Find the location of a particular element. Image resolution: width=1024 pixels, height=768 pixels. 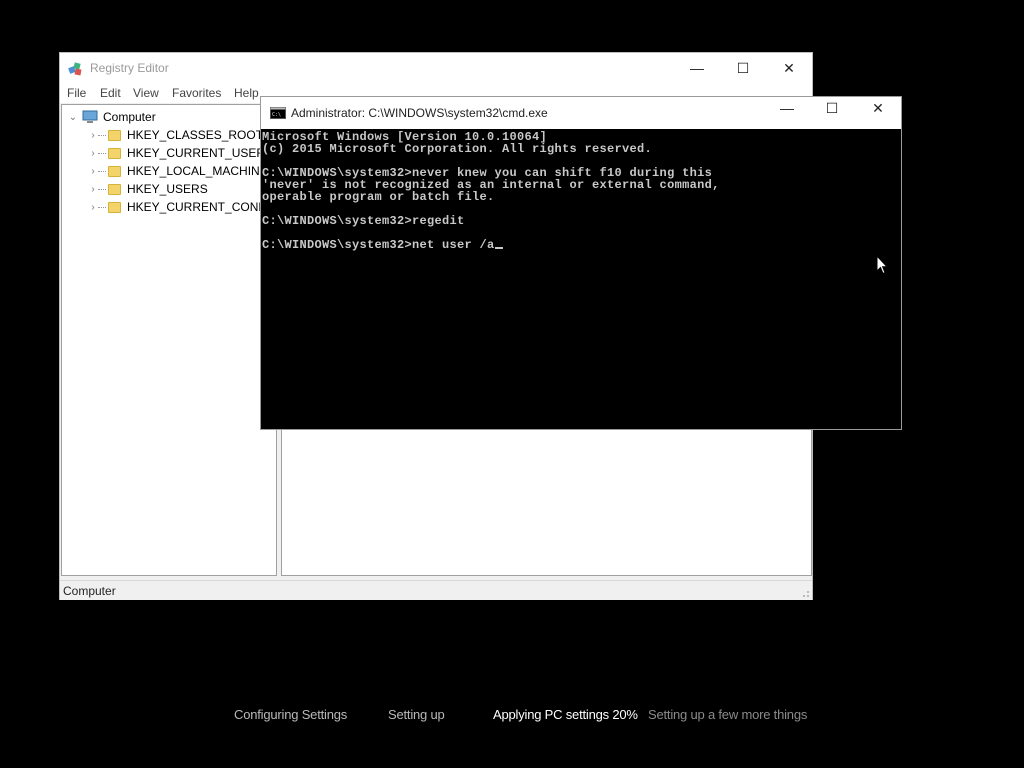

menu-file: File is located at coordinates (76, 93).